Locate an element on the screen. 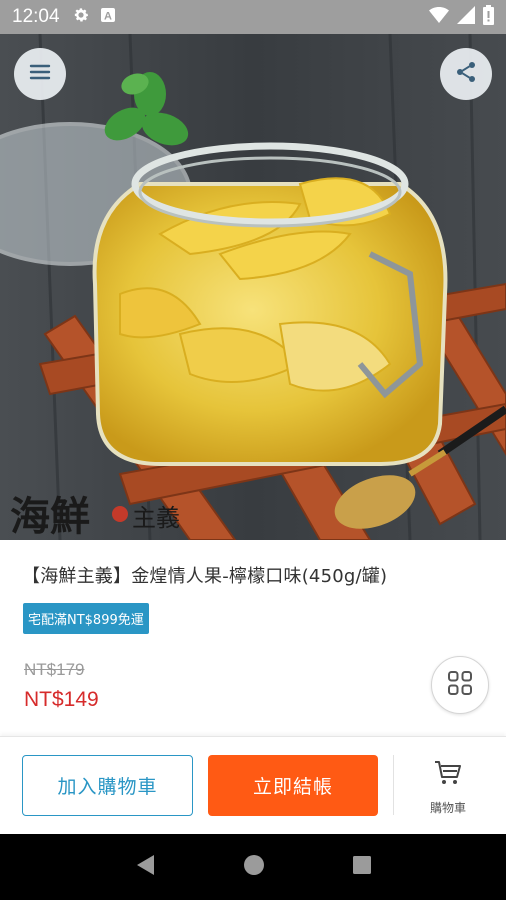 The height and width of the screenshot is (900, 506). svg-text: A is located at coordinates (108, 17).